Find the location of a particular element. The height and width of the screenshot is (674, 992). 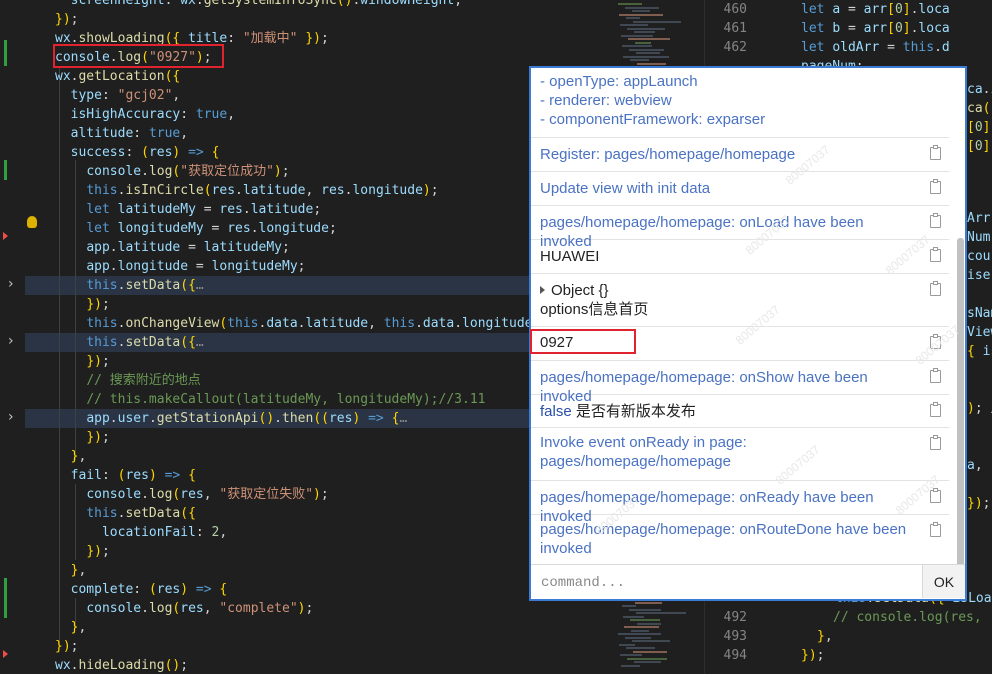

log-line: - openType: appLaunch is located at coordinates (726, 81).